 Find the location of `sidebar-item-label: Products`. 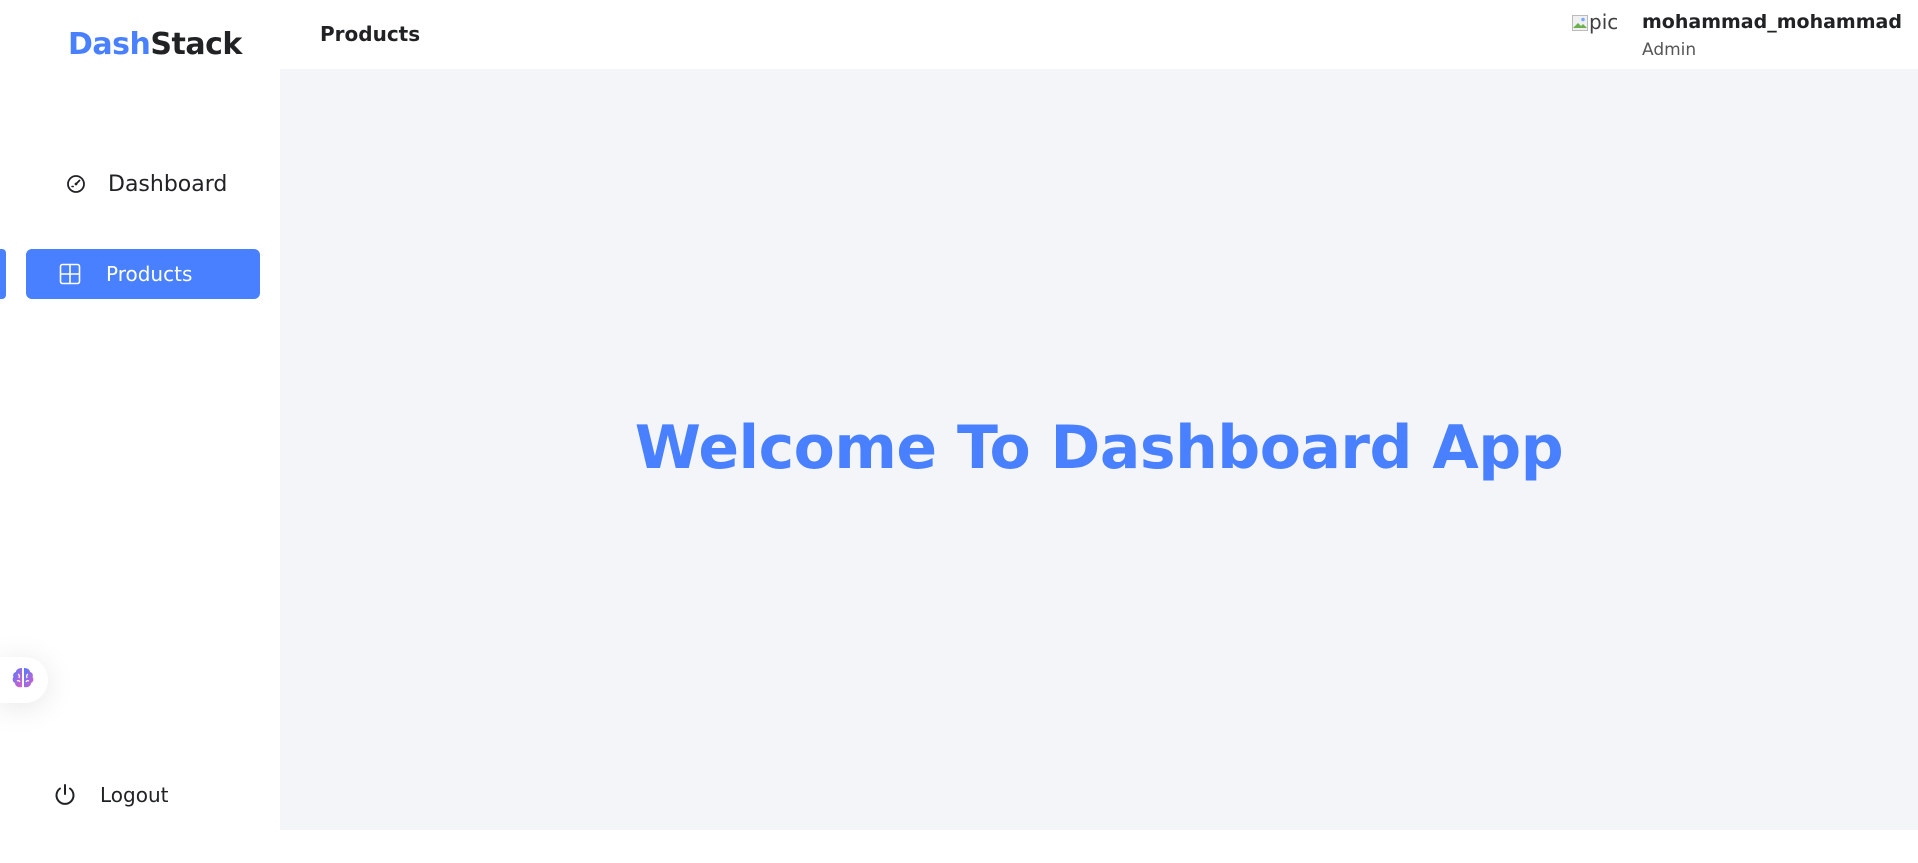

sidebar-item-label: Products is located at coordinates (149, 274).